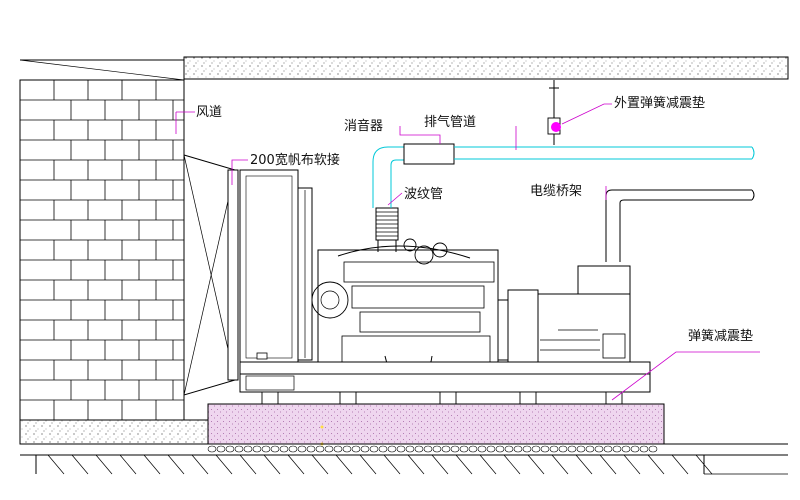  Describe the element at coordinates (680, 225) in the screenshot. I see `cable-tray` at that location.